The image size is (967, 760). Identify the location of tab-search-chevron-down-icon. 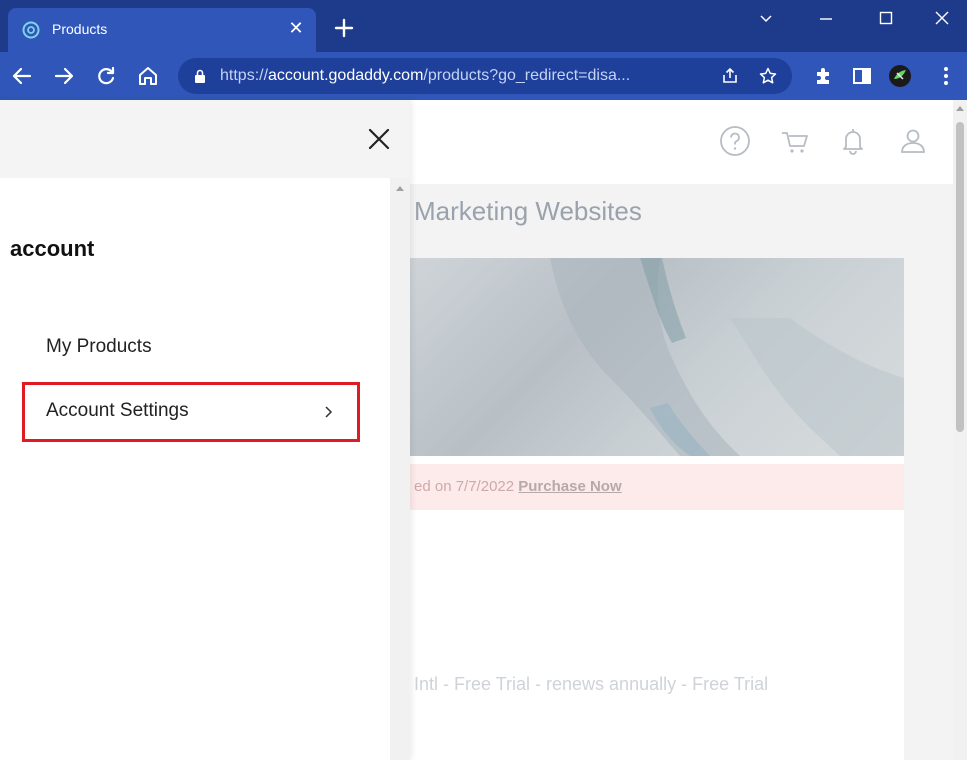
(766, 18).